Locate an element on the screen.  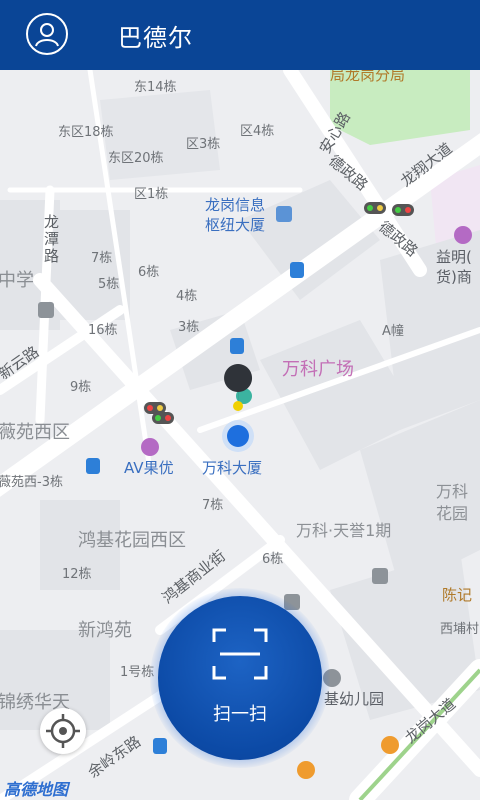
scan-frame-icon is located at coordinates (240, 654).